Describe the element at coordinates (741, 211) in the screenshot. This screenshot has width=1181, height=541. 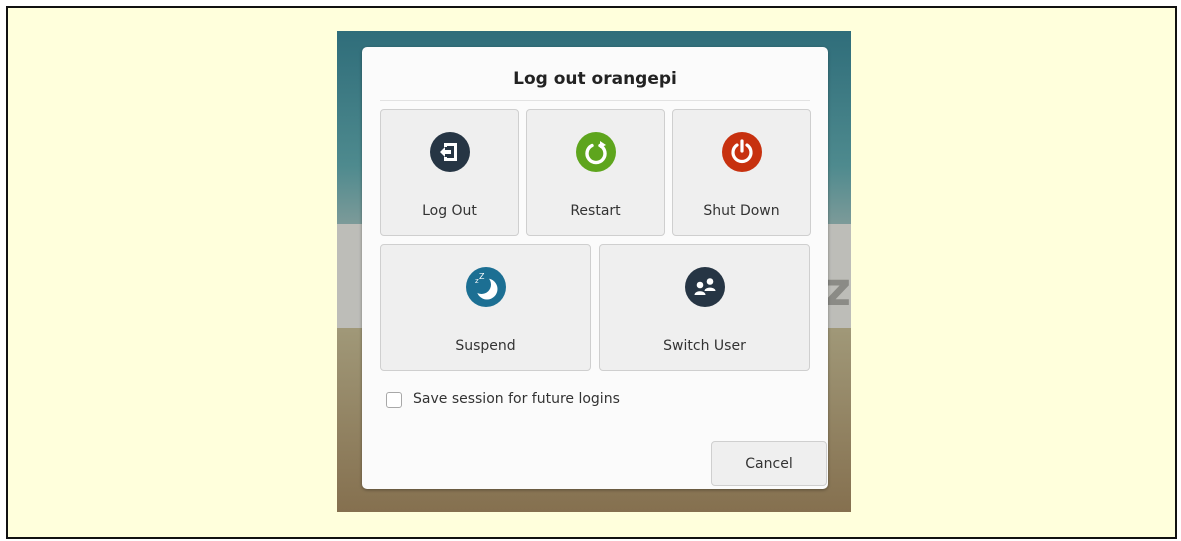
I see `shut-down-label: Shut Down` at that location.